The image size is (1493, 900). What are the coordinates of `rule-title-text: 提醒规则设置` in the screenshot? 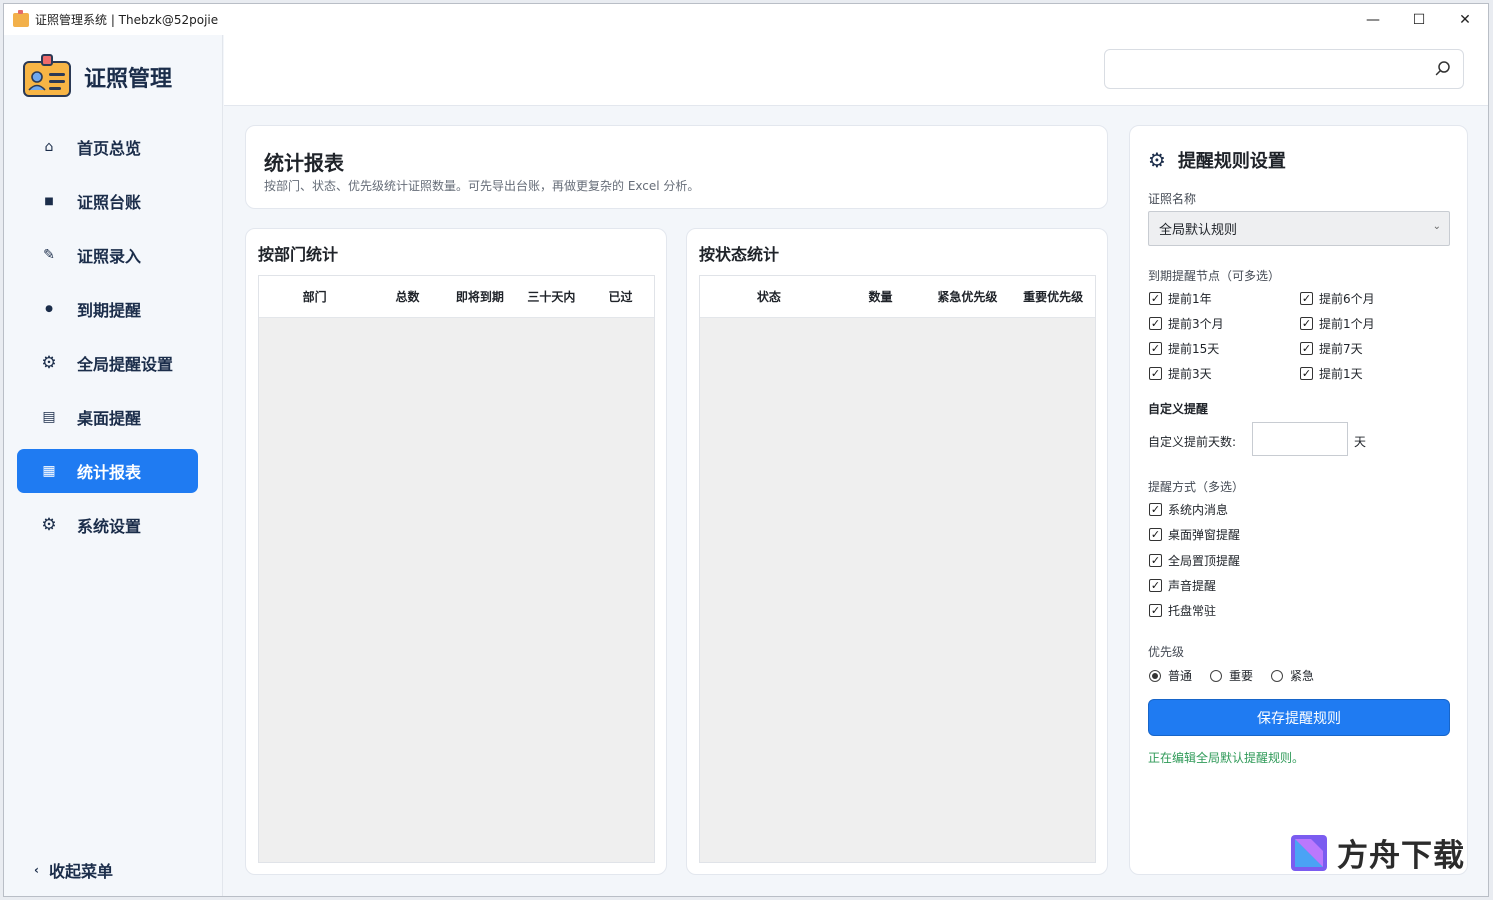 It's located at (1231, 161).